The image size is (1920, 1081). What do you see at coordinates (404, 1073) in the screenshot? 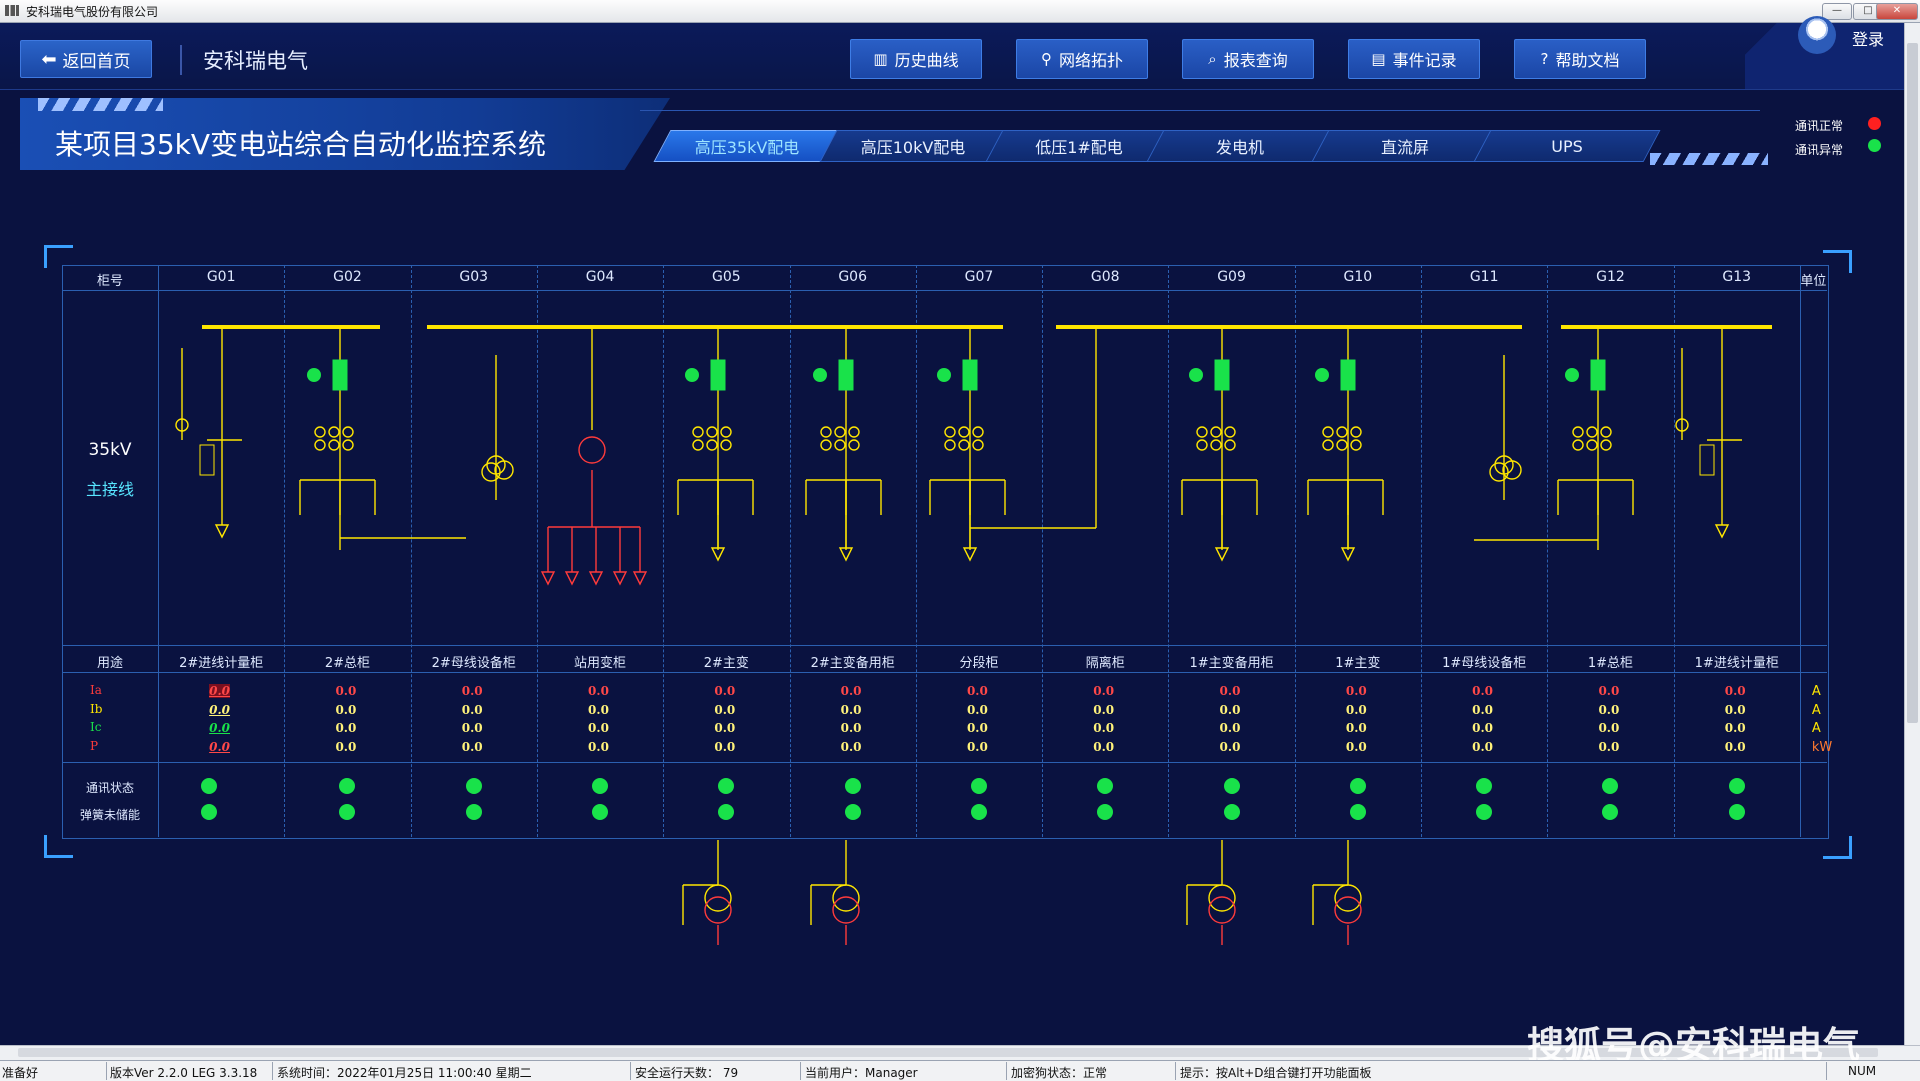
I see `status-system-time: 系统时间：2022年01月25日 11:00:40 星期二` at bounding box center [404, 1073].